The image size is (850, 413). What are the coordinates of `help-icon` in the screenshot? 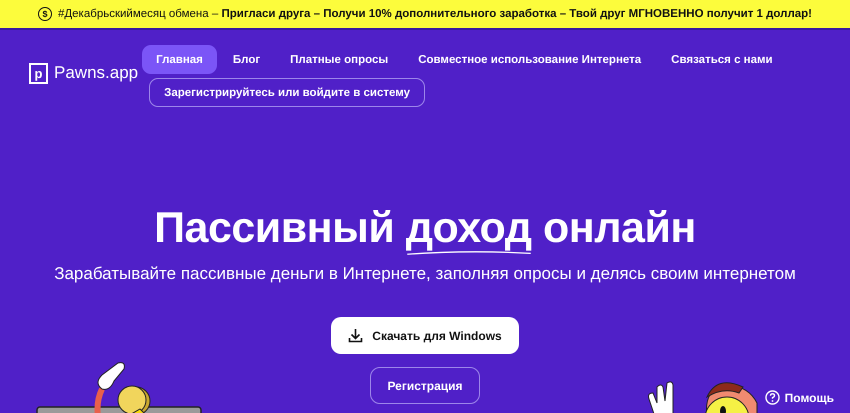 It's located at (772, 397).